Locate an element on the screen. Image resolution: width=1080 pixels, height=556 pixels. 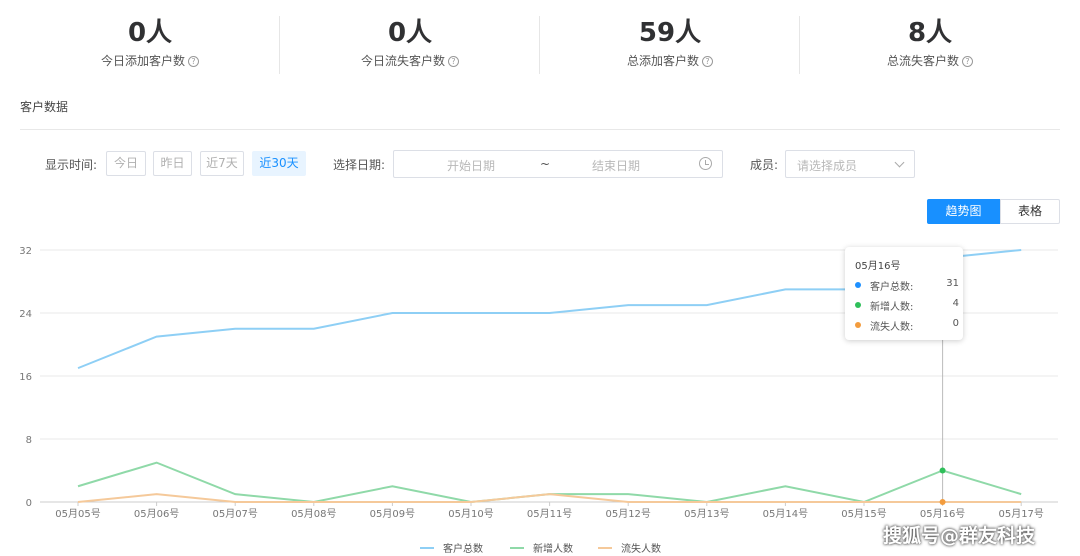
watermark: 搜狐号@群友科技 is located at coordinates (959, 536).